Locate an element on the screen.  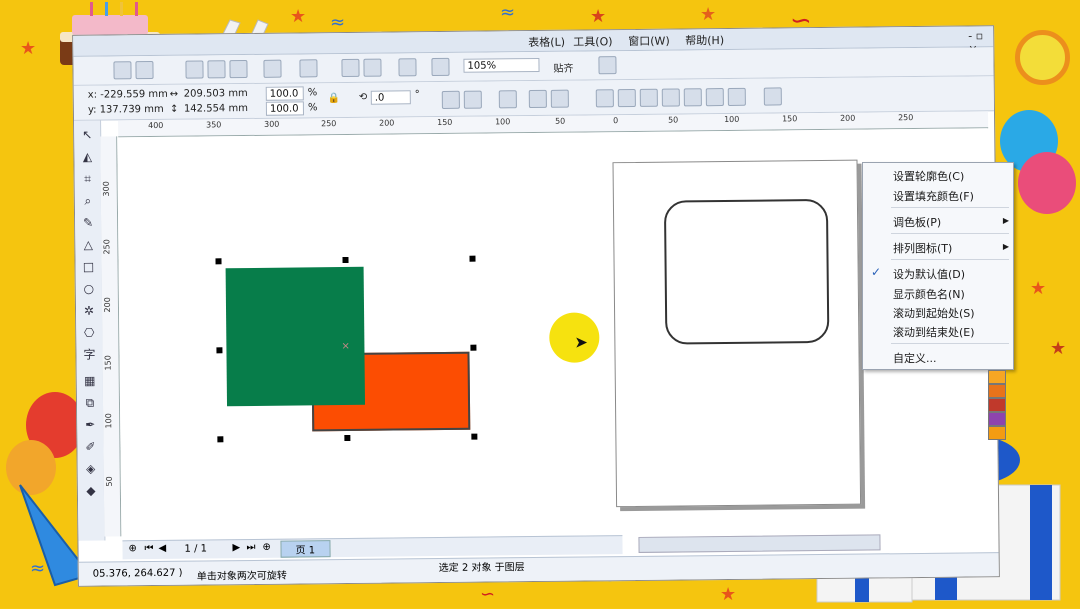
zoom-tool-icon: ⌕ is located at coordinates (88, 201).